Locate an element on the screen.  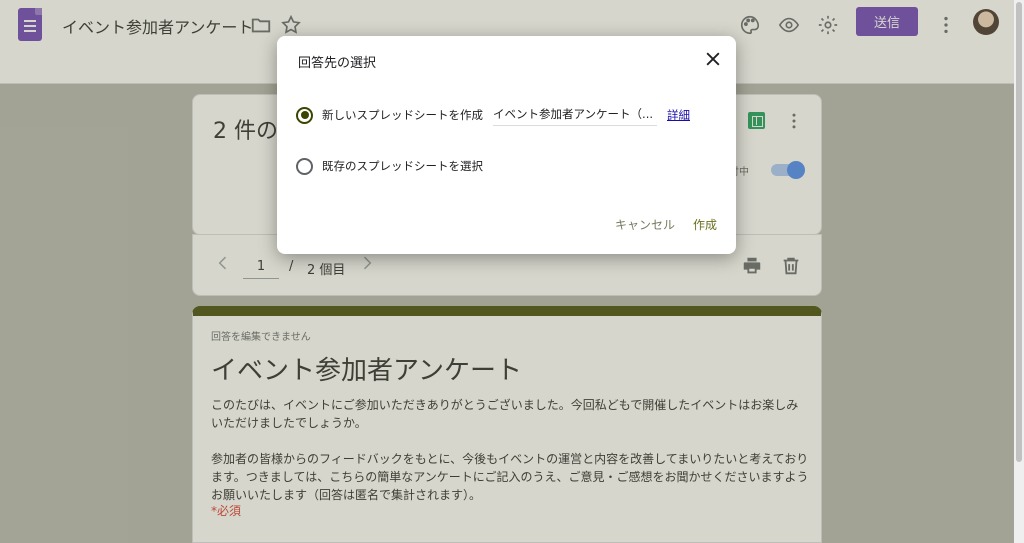
scrollbar-thumb is located at coordinates (1019, 232).